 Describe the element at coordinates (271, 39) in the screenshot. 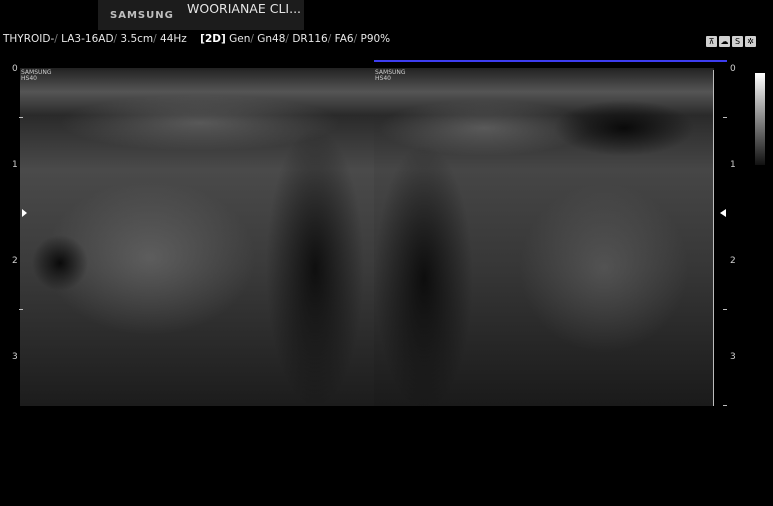

I see `param-gain: Gn48` at that location.